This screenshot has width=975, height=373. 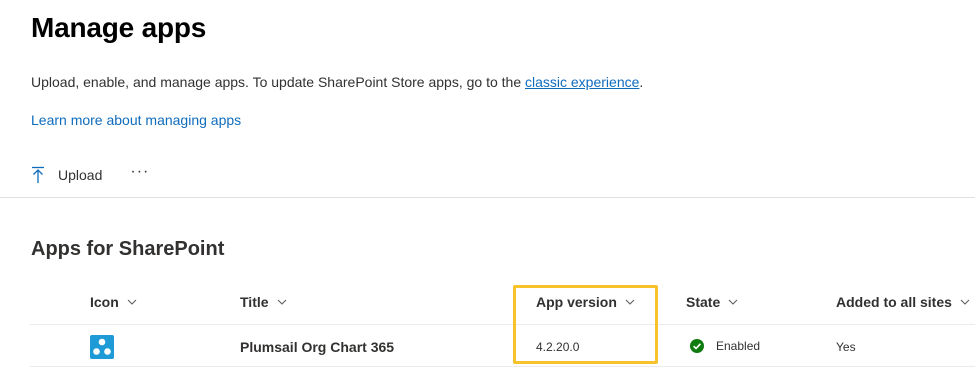 I want to click on page-title: Manage apps, so click(x=119, y=27).